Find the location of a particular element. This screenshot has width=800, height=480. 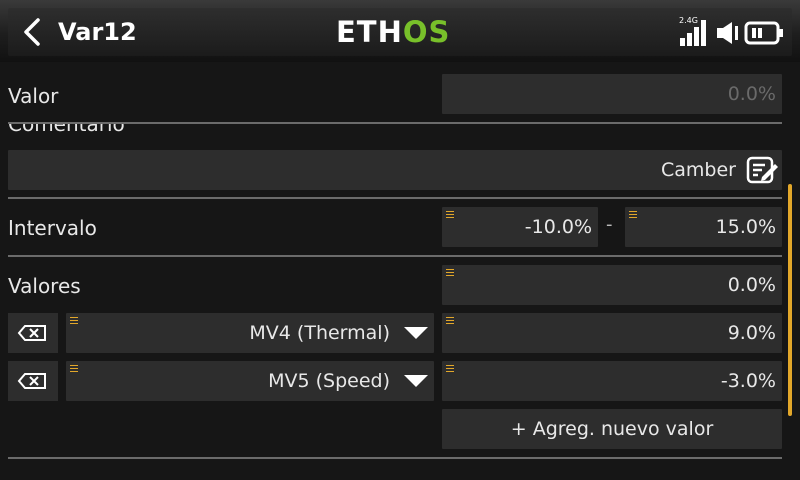

valores-default-field: 0.0% is located at coordinates (612, 285).